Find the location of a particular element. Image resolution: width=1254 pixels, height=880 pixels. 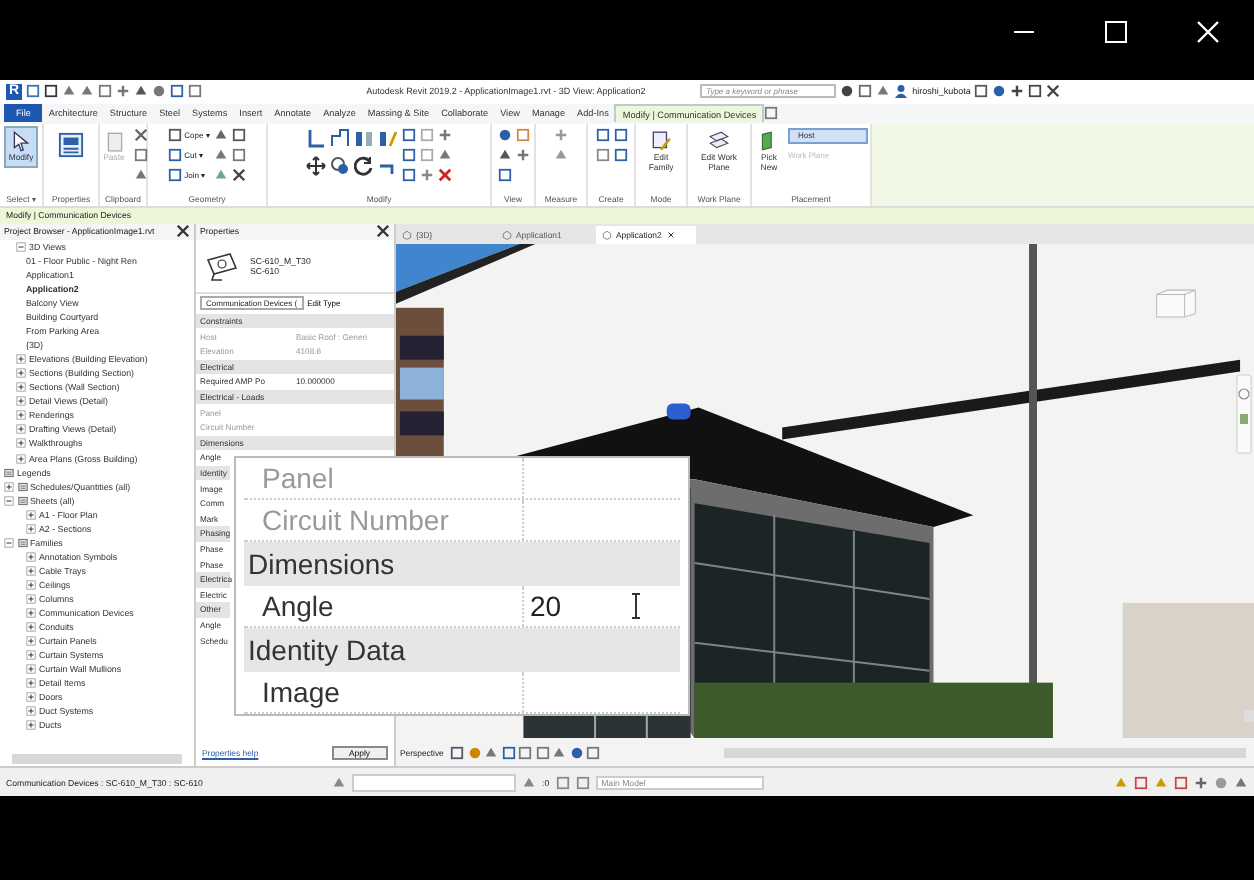

cursor-icon is located at coordinates (21, 140).